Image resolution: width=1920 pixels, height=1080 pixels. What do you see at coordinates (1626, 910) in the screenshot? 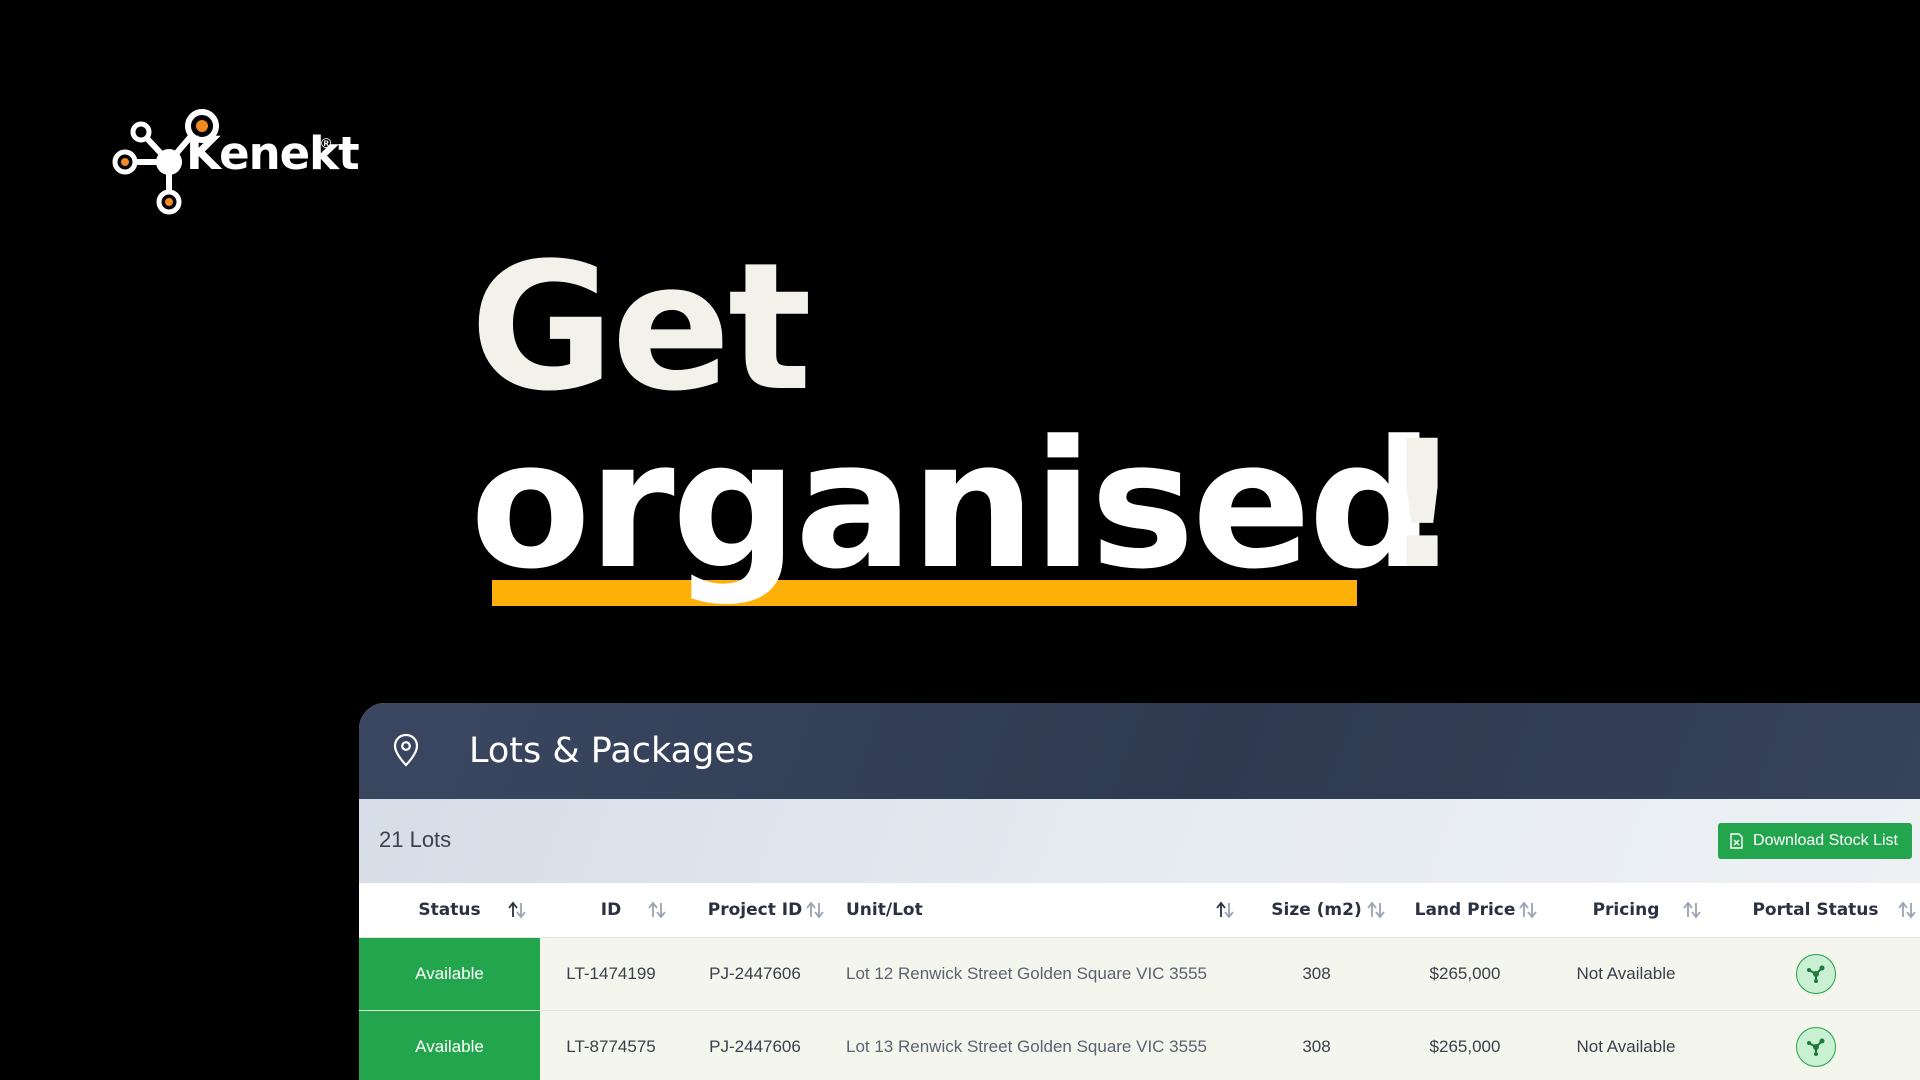
I see `column-header-pricing: Pricing` at bounding box center [1626, 910].